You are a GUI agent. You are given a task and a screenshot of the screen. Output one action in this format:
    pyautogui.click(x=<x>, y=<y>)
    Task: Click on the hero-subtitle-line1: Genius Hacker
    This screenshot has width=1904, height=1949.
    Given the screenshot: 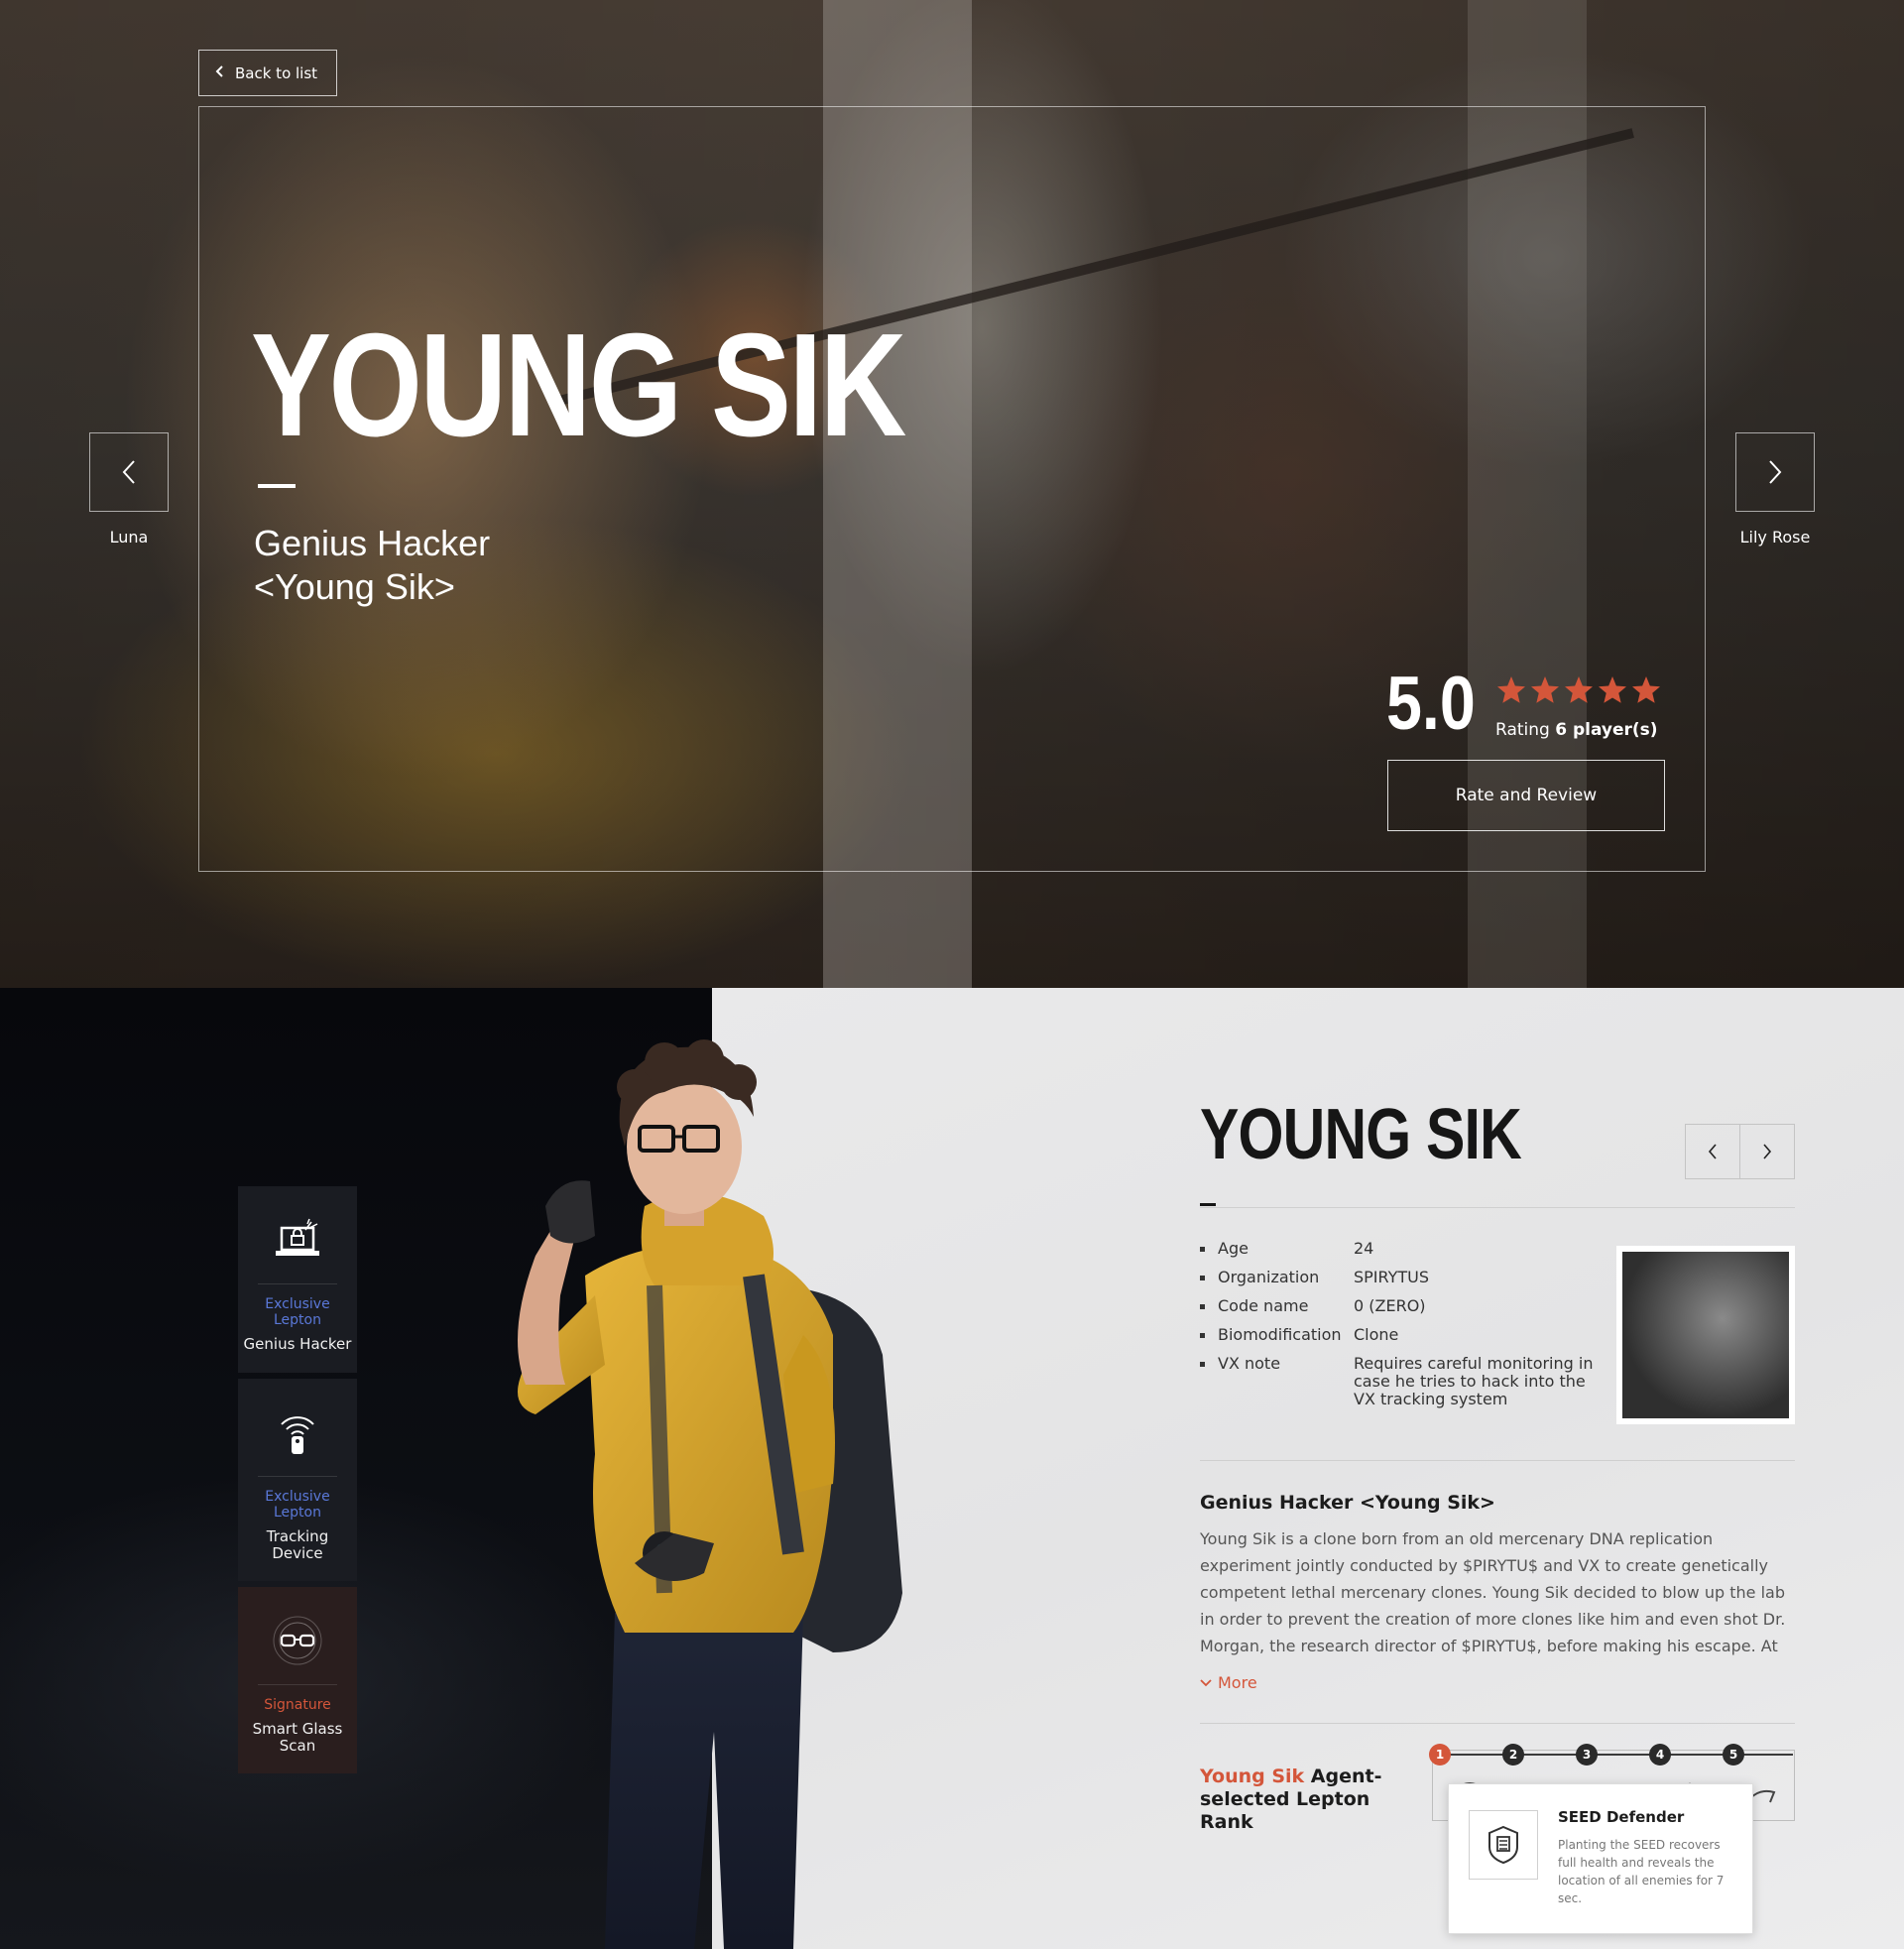 What is the action you would take?
    pyautogui.click(x=372, y=543)
    